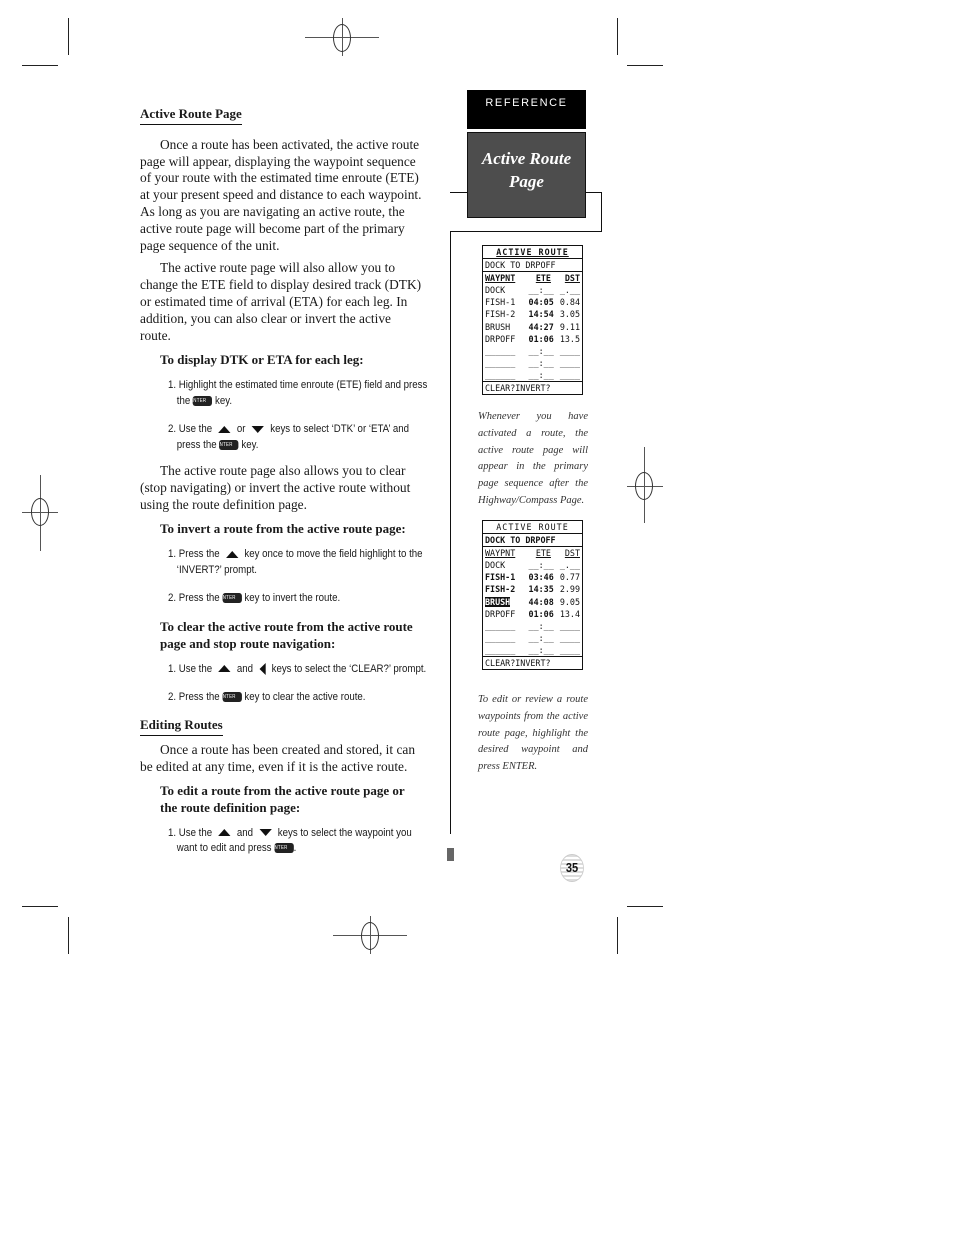 This screenshot has width=954, height=1235. I want to click on section-heading-editing-routes: Editing Routes, so click(181, 727).